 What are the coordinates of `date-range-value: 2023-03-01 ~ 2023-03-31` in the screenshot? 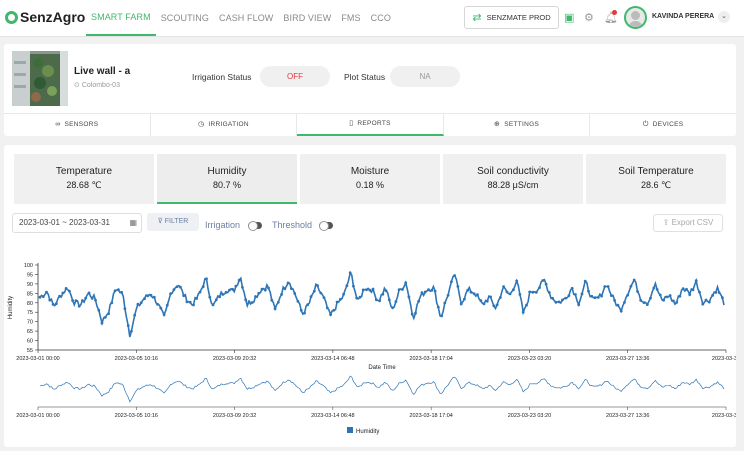 It's located at (64, 222).